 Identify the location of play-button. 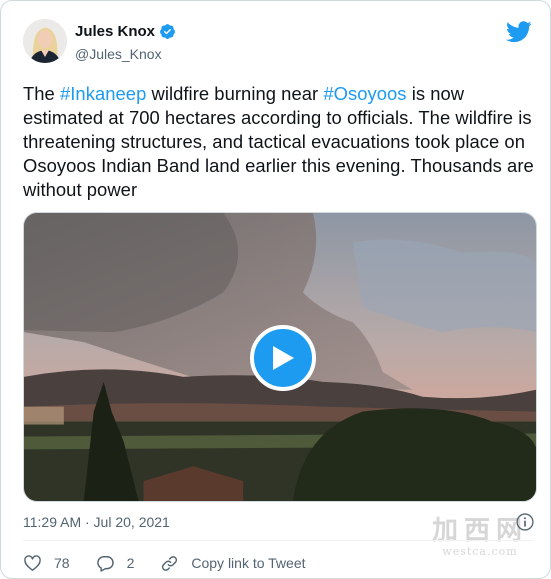
(283, 358).